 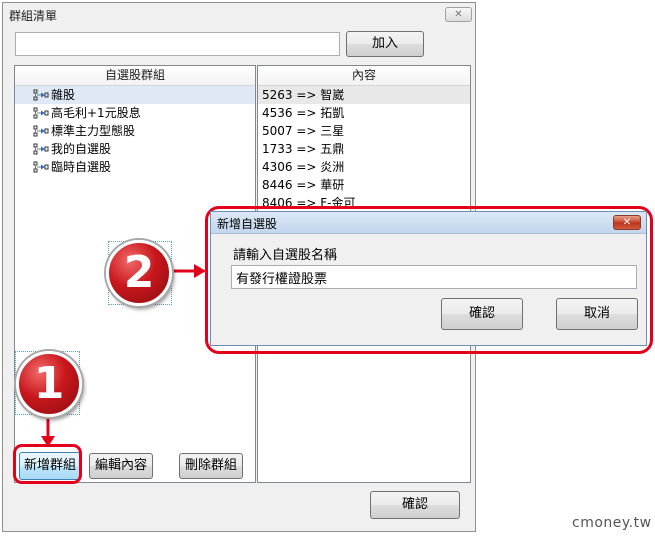 I want to click on watchlist-name-input, so click(x=434, y=277).